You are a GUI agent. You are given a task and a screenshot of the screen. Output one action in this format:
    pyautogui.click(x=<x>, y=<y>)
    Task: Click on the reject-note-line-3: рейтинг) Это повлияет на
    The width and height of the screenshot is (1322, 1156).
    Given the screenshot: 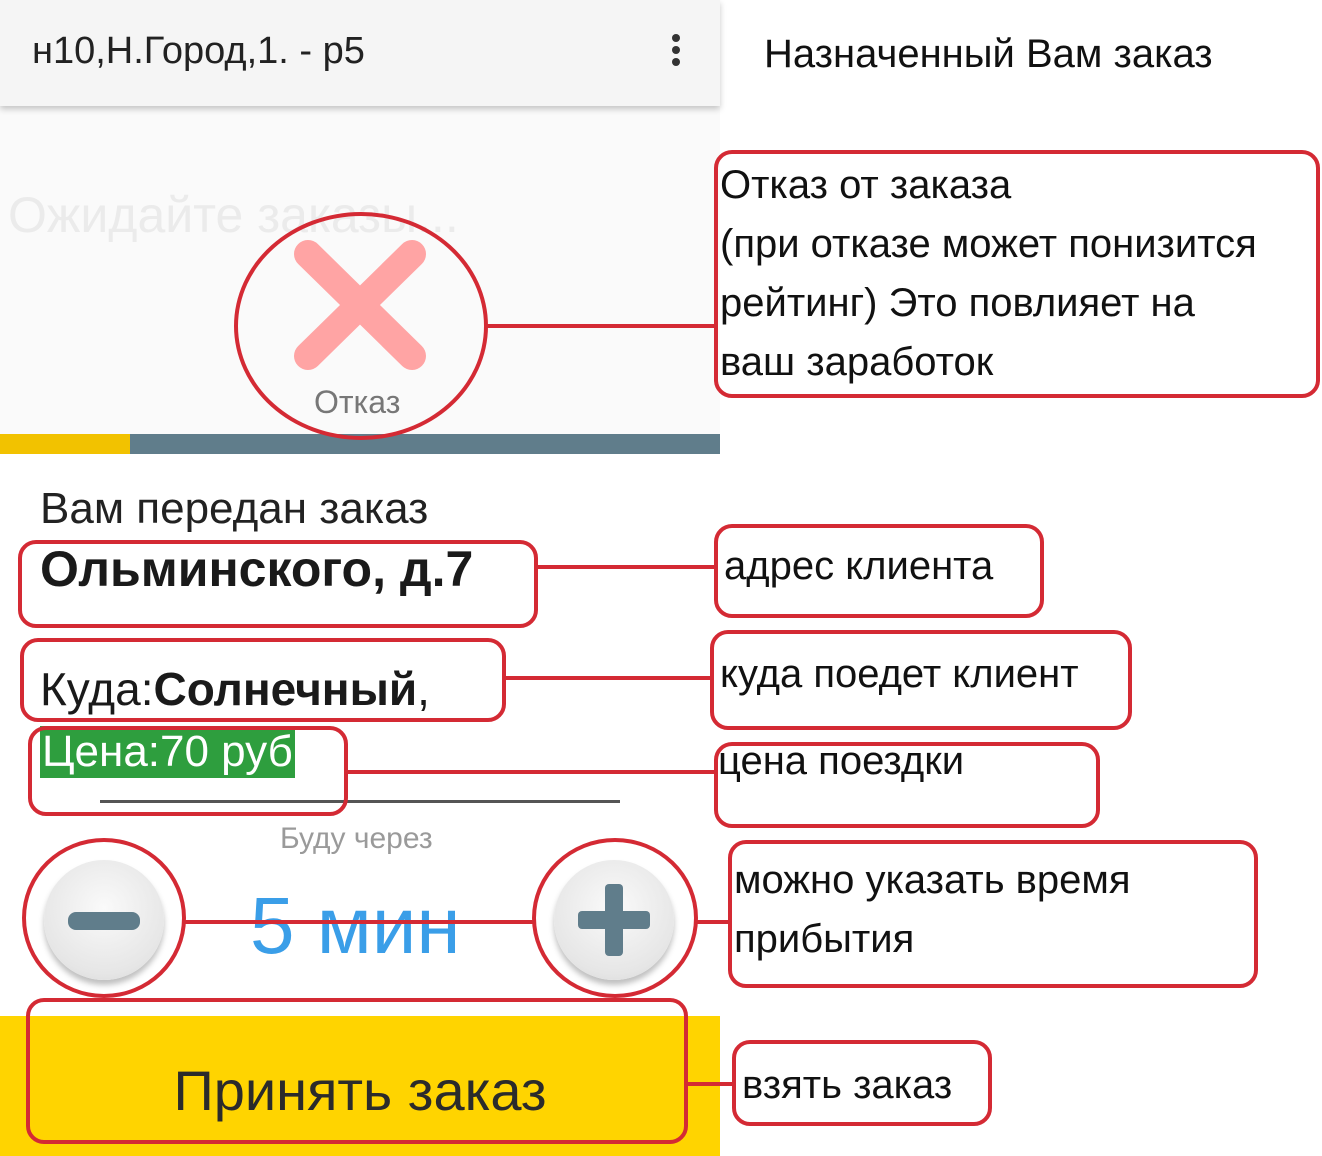 What is the action you would take?
    pyautogui.click(x=957, y=303)
    